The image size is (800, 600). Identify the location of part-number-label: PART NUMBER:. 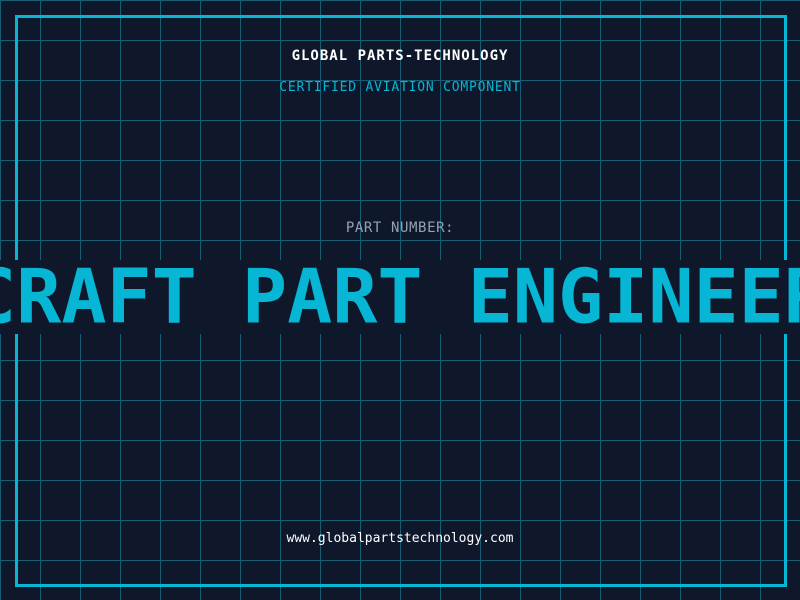
(400, 228).